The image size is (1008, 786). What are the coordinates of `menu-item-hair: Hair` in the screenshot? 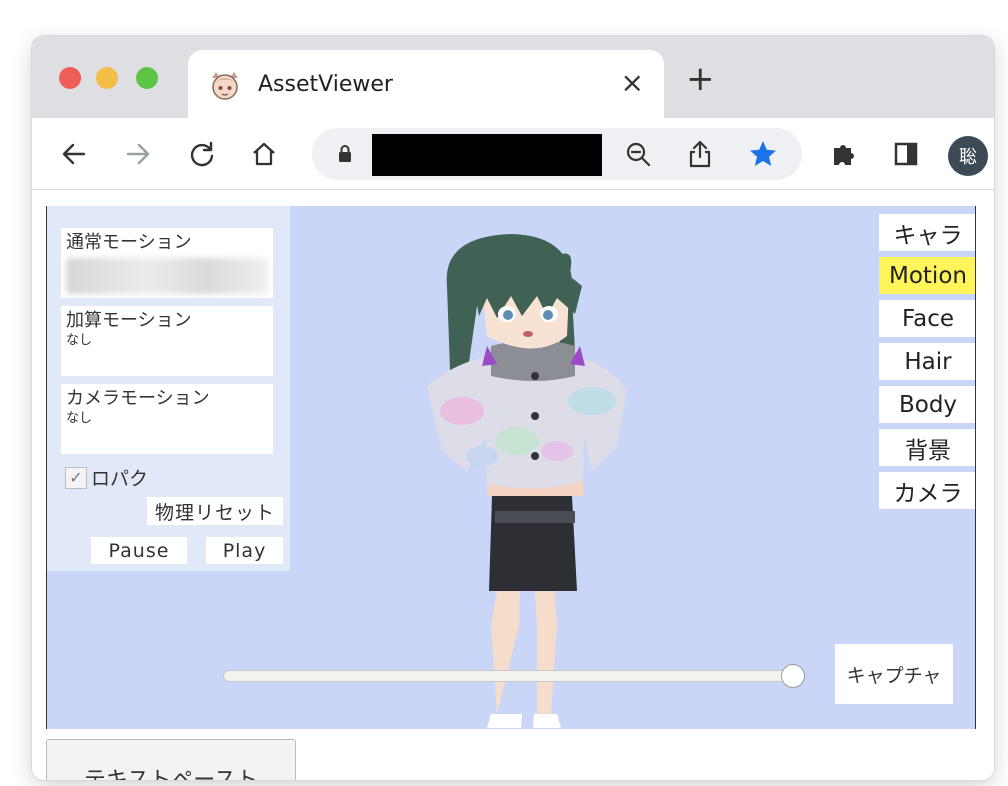 It's located at (927, 361).